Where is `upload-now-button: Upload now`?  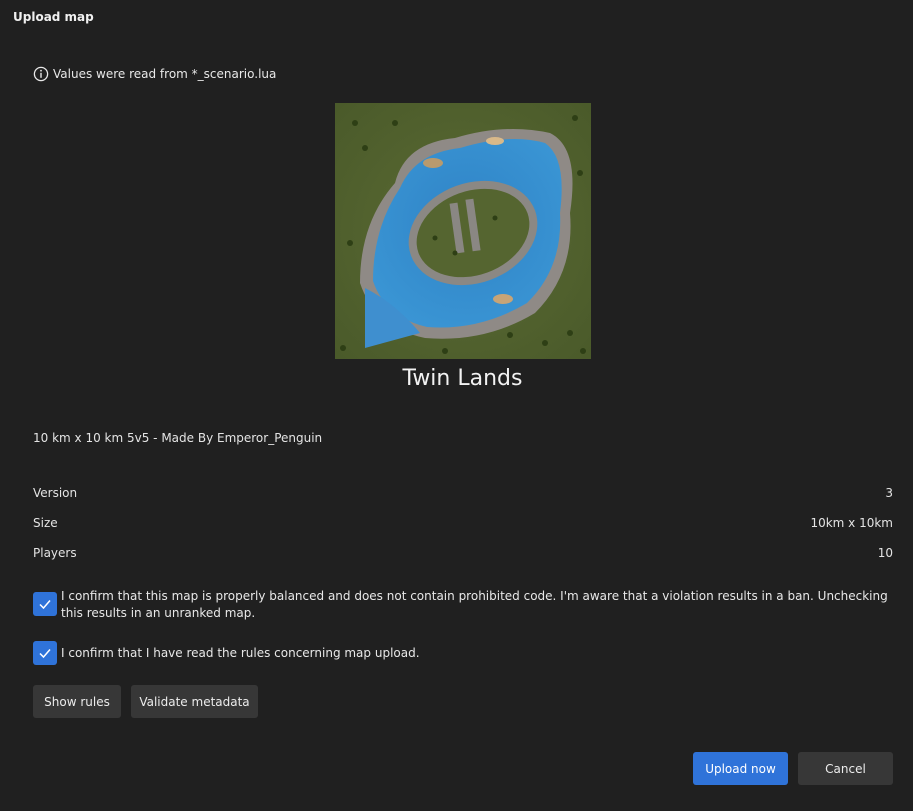
upload-now-button: Upload now is located at coordinates (740, 768).